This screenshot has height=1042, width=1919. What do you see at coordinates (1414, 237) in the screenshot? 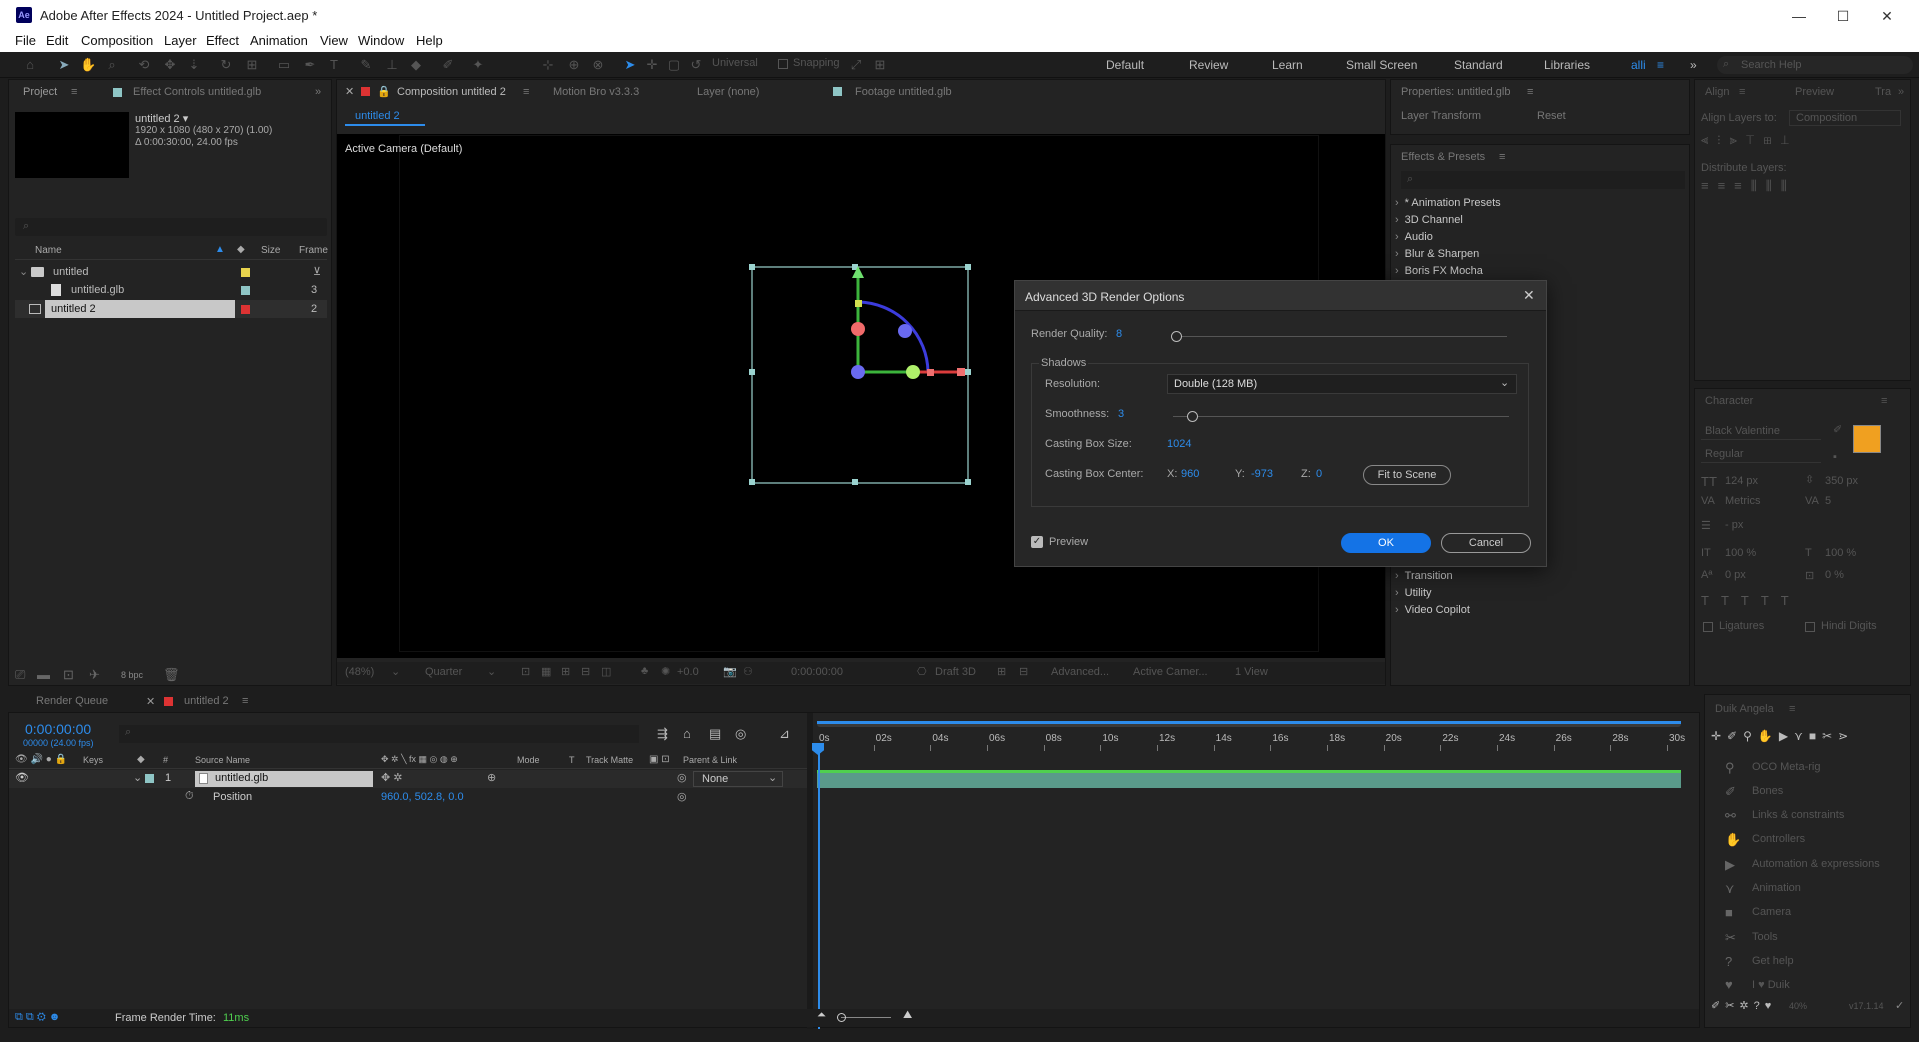
I see `effect-category-audio: Audio` at bounding box center [1414, 237].